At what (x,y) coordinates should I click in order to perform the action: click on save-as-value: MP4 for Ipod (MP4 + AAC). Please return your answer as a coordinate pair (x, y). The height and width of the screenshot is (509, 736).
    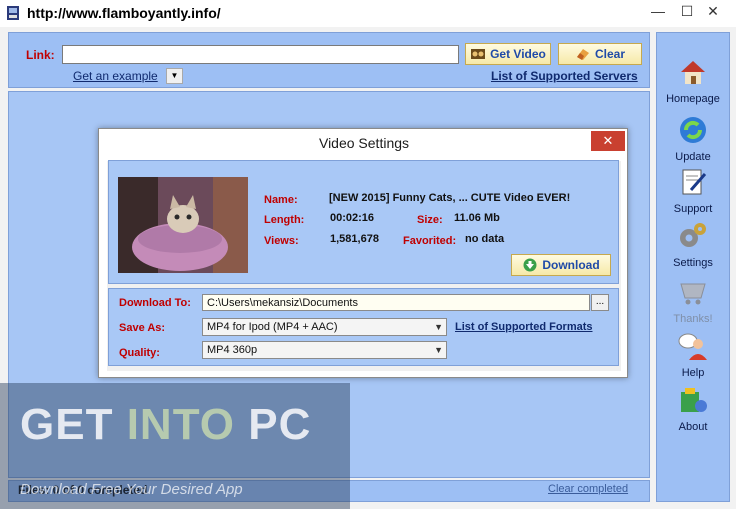
    Looking at the image, I should click on (272, 327).